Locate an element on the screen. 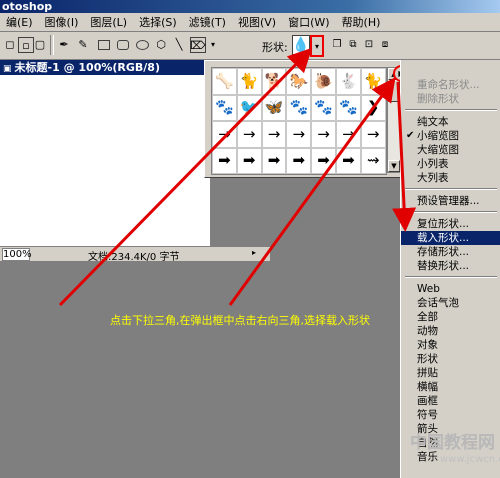 This screenshot has width=500, height=478. watermark-url: www.jcwcn.com is located at coordinates (470, 459).